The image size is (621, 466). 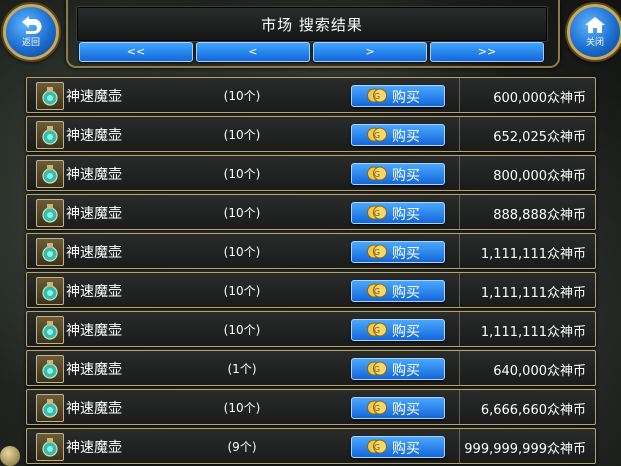 I want to click on prev-page-button: <, so click(x=253, y=52).